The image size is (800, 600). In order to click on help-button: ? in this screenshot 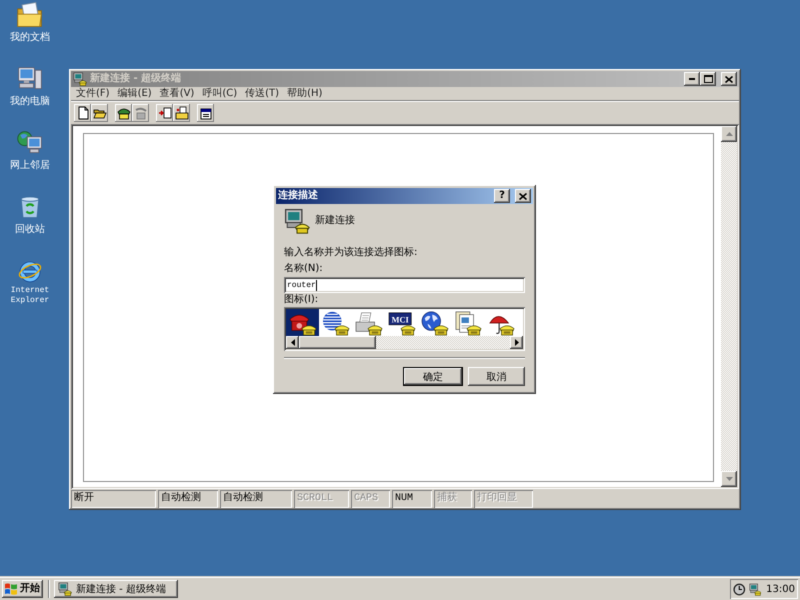, I will do `click(502, 196)`.